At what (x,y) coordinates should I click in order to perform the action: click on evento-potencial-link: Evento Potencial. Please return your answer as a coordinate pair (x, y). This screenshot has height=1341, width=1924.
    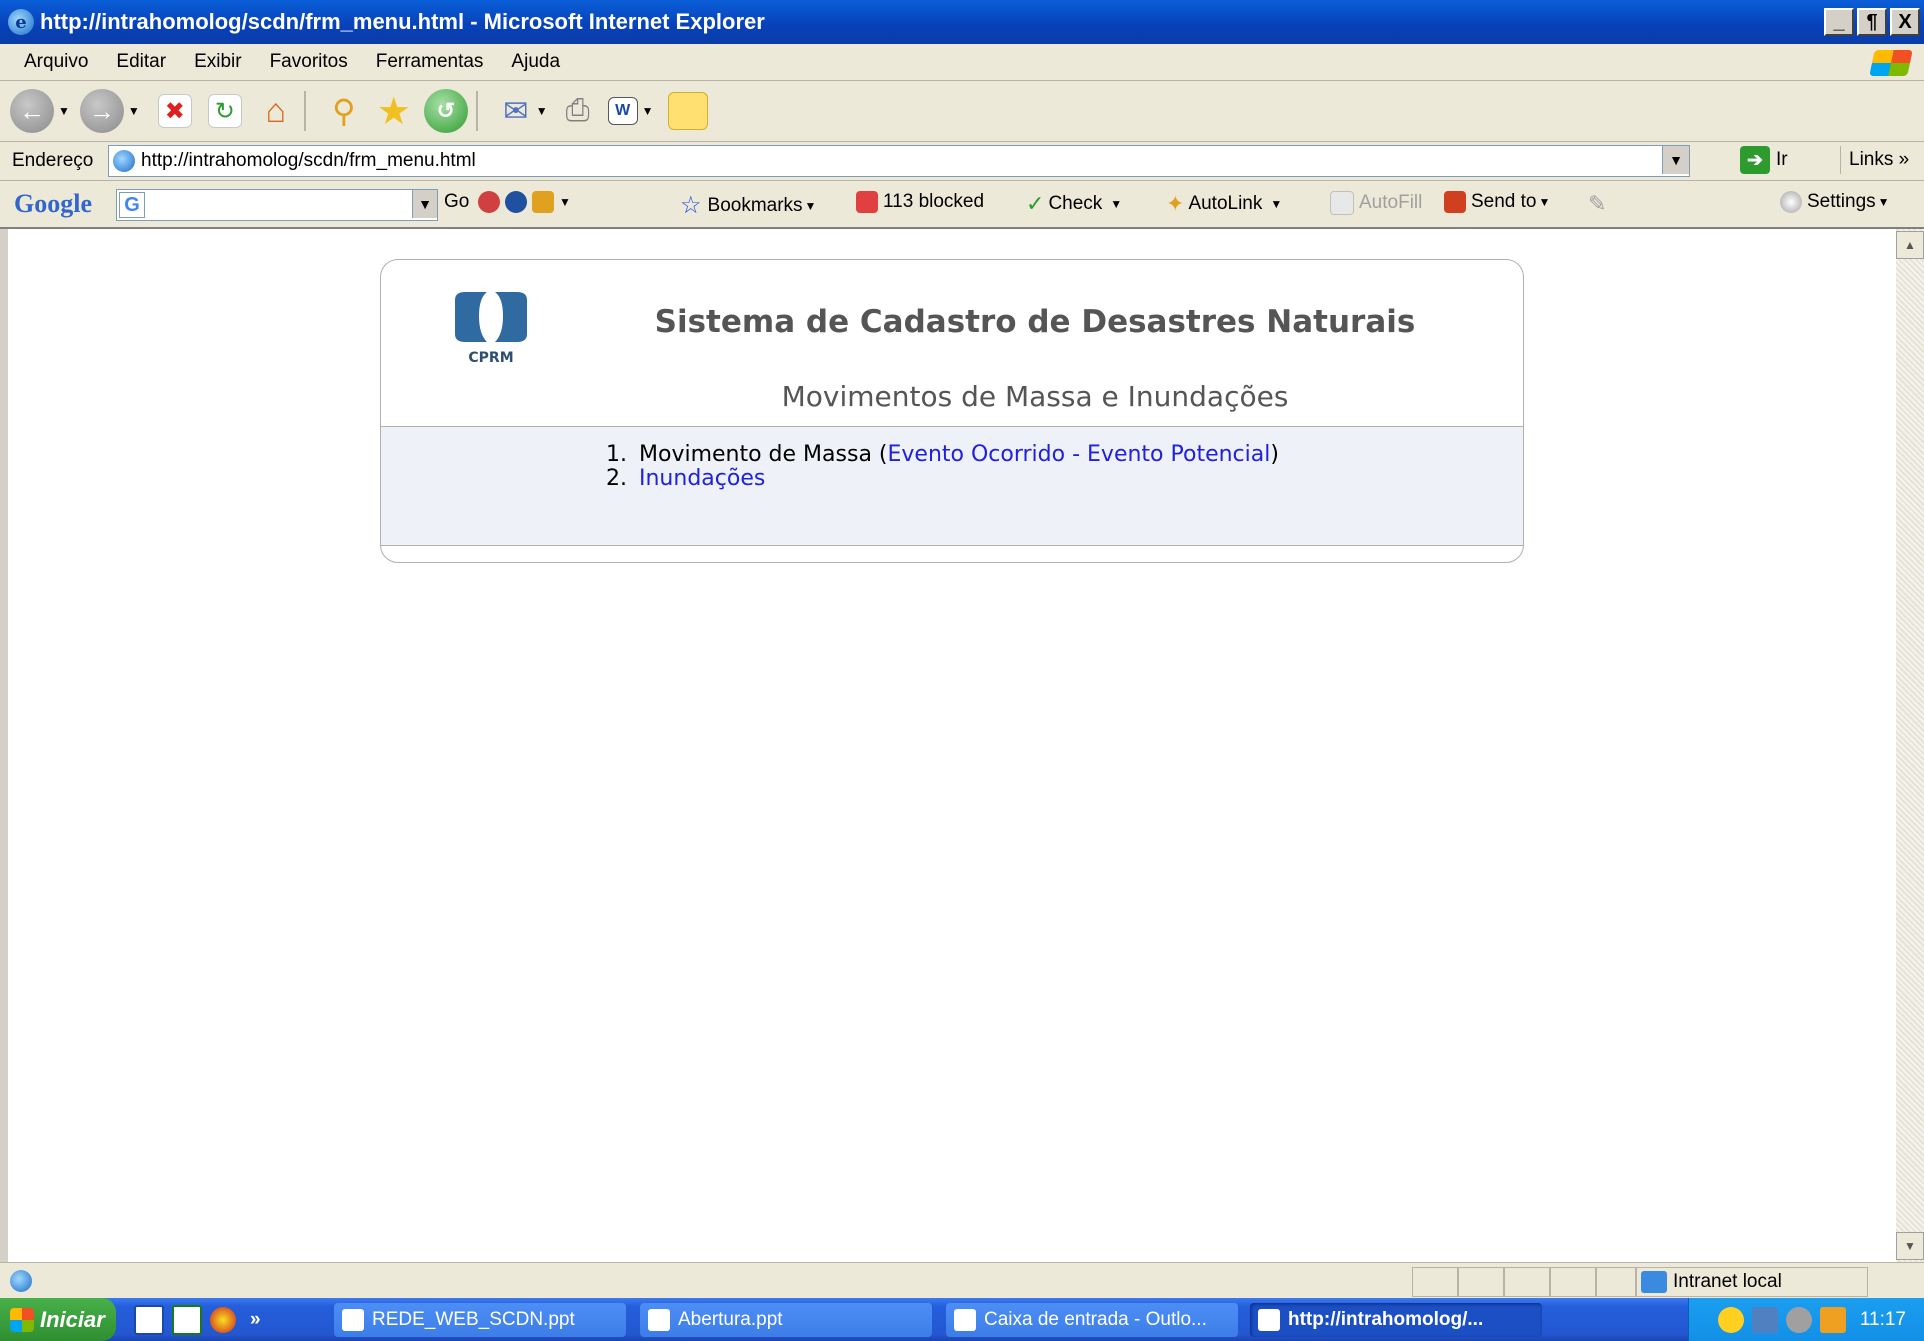
    Looking at the image, I should click on (1178, 455).